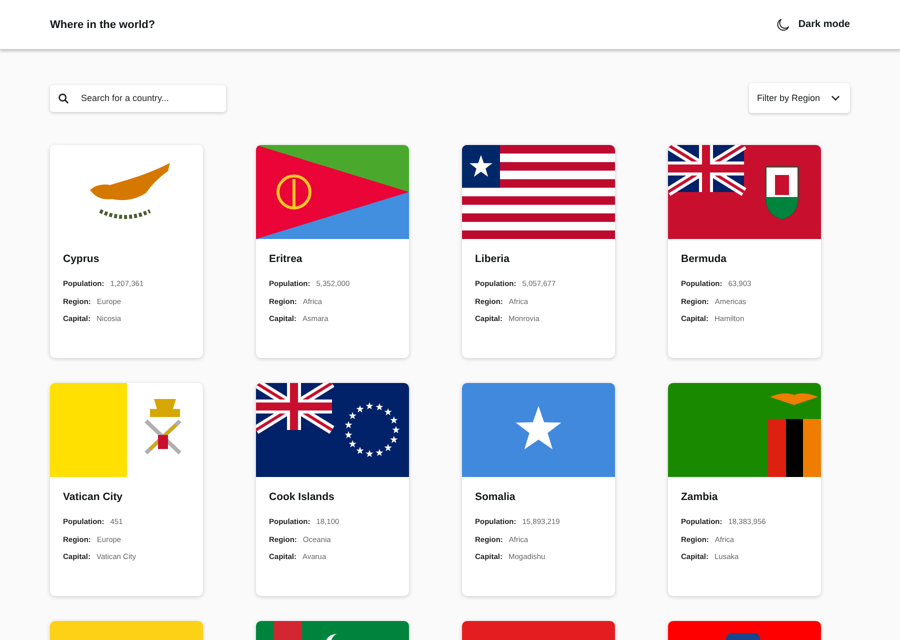 The image size is (900, 640). What do you see at coordinates (799, 98) in the screenshot?
I see `region-filter-dropdown: Filter by Region` at bounding box center [799, 98].